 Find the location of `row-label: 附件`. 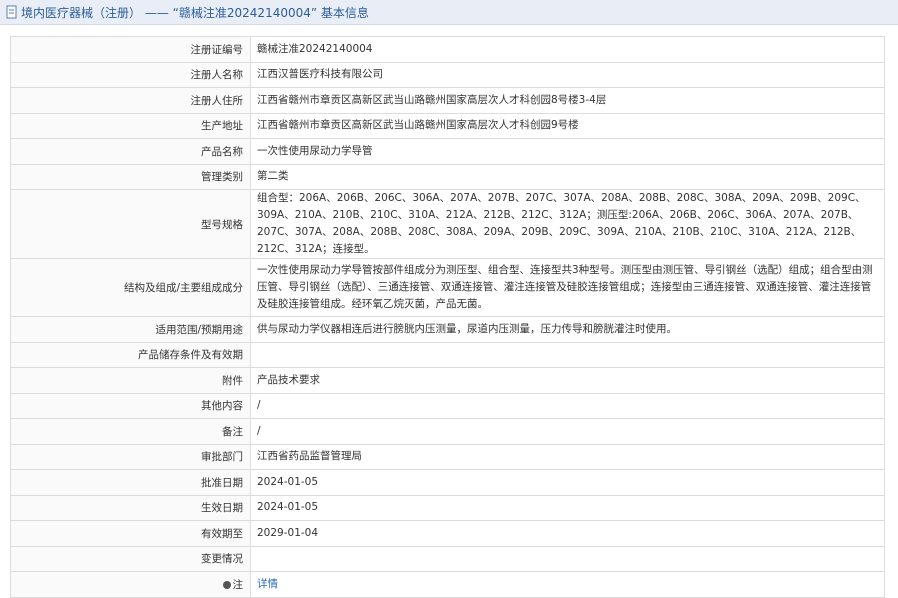

row-label: 附件 is located at coordinates (130, 380).